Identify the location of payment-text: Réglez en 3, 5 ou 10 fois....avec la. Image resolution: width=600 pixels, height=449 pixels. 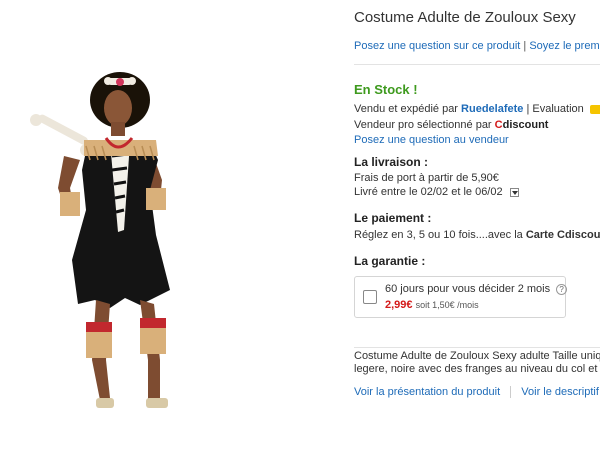
(438, 235).